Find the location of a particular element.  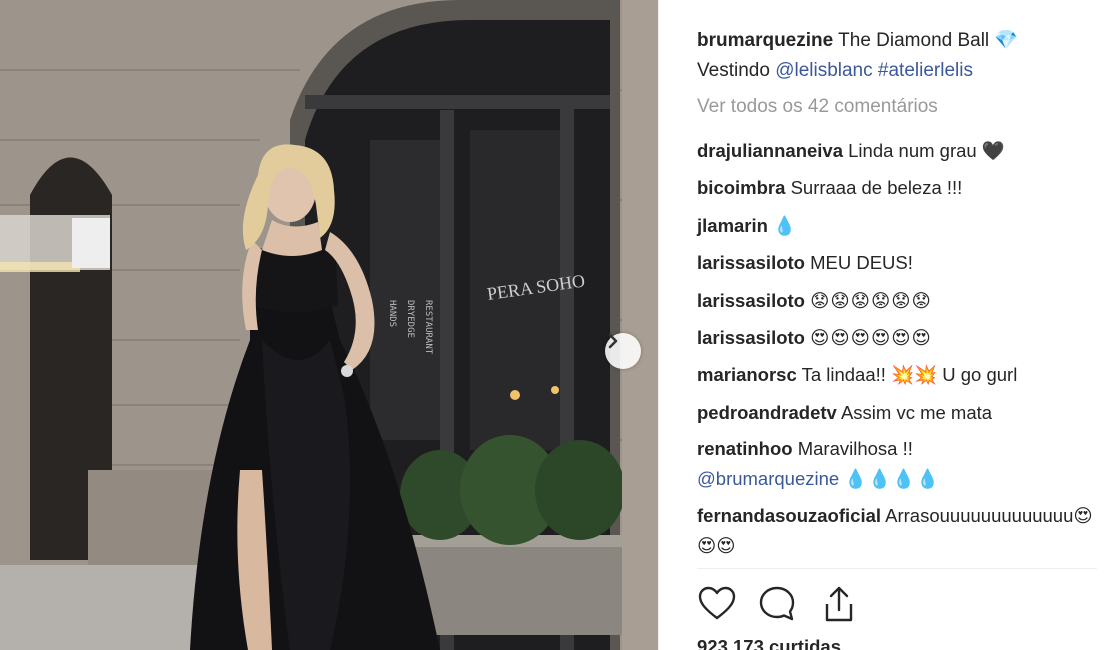

heart-icon is located at coordinates (717, 604).